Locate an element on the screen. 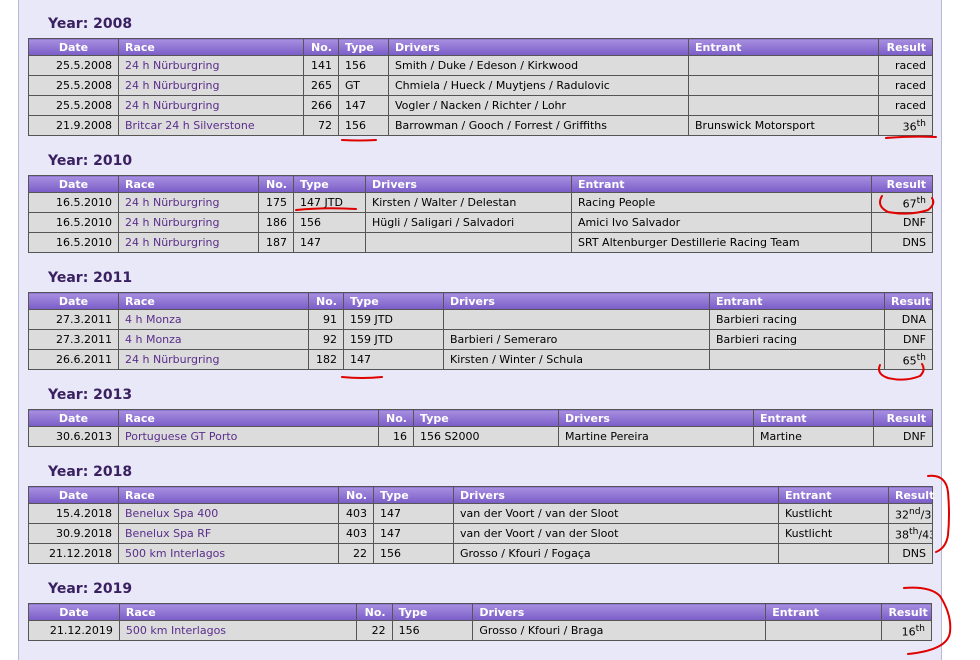 The width and height of the screenshot is (980, 660). result-value: 38 is located at coordinates (902, 535).